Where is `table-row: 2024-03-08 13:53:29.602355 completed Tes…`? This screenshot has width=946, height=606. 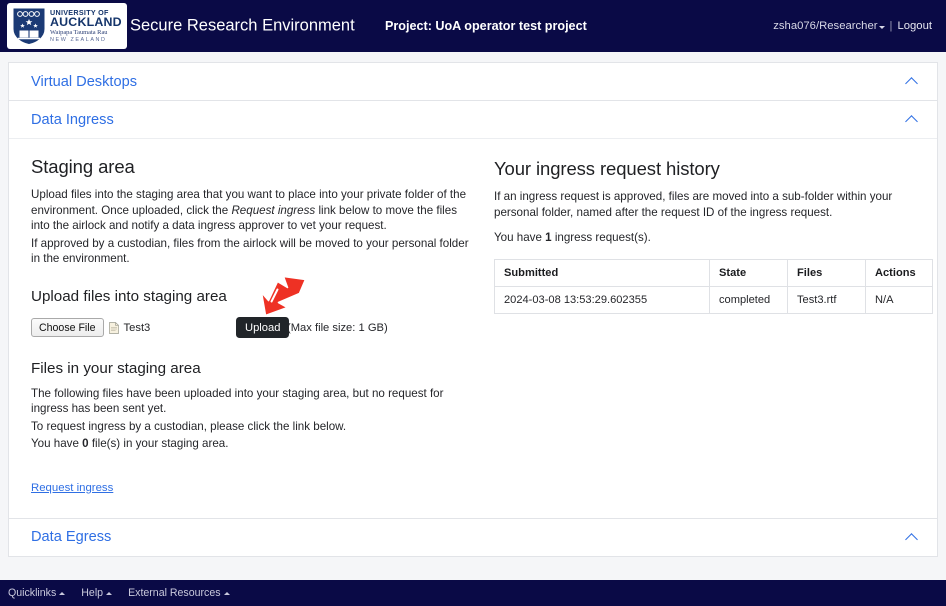 table-row: 2024-03-08 13:53:29.602355 completed Tes… is located at coordinates (713, 299).